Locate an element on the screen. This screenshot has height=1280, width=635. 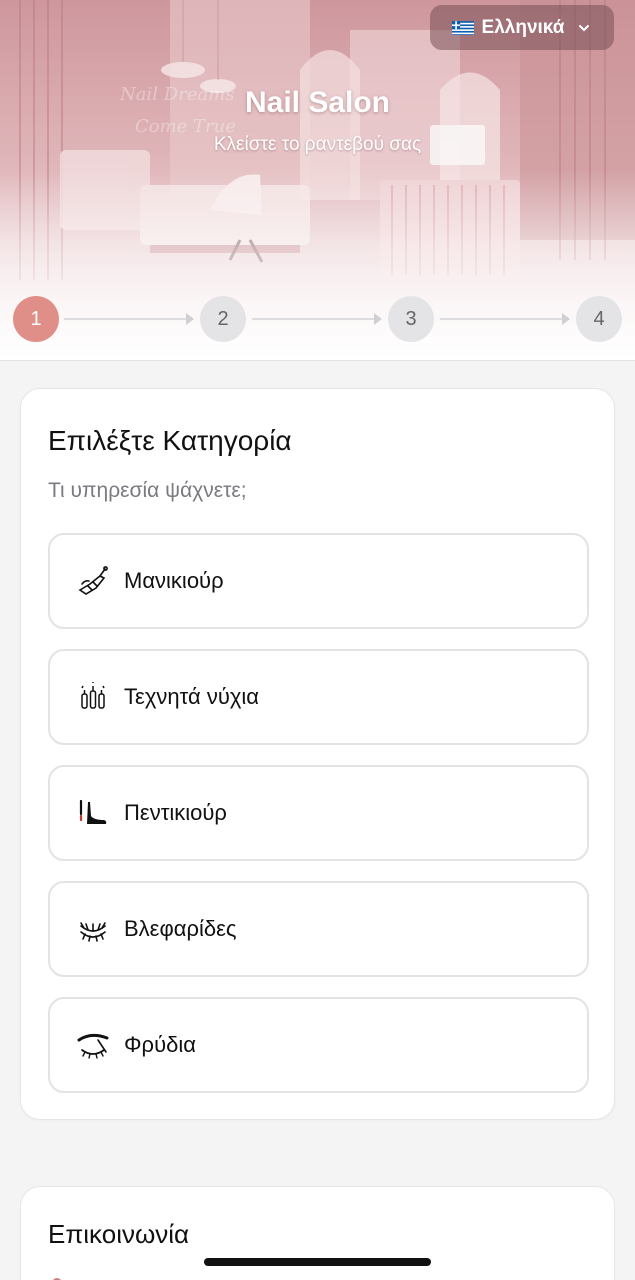
step-4-indicator: 4 is located at coordinates (599, 319).